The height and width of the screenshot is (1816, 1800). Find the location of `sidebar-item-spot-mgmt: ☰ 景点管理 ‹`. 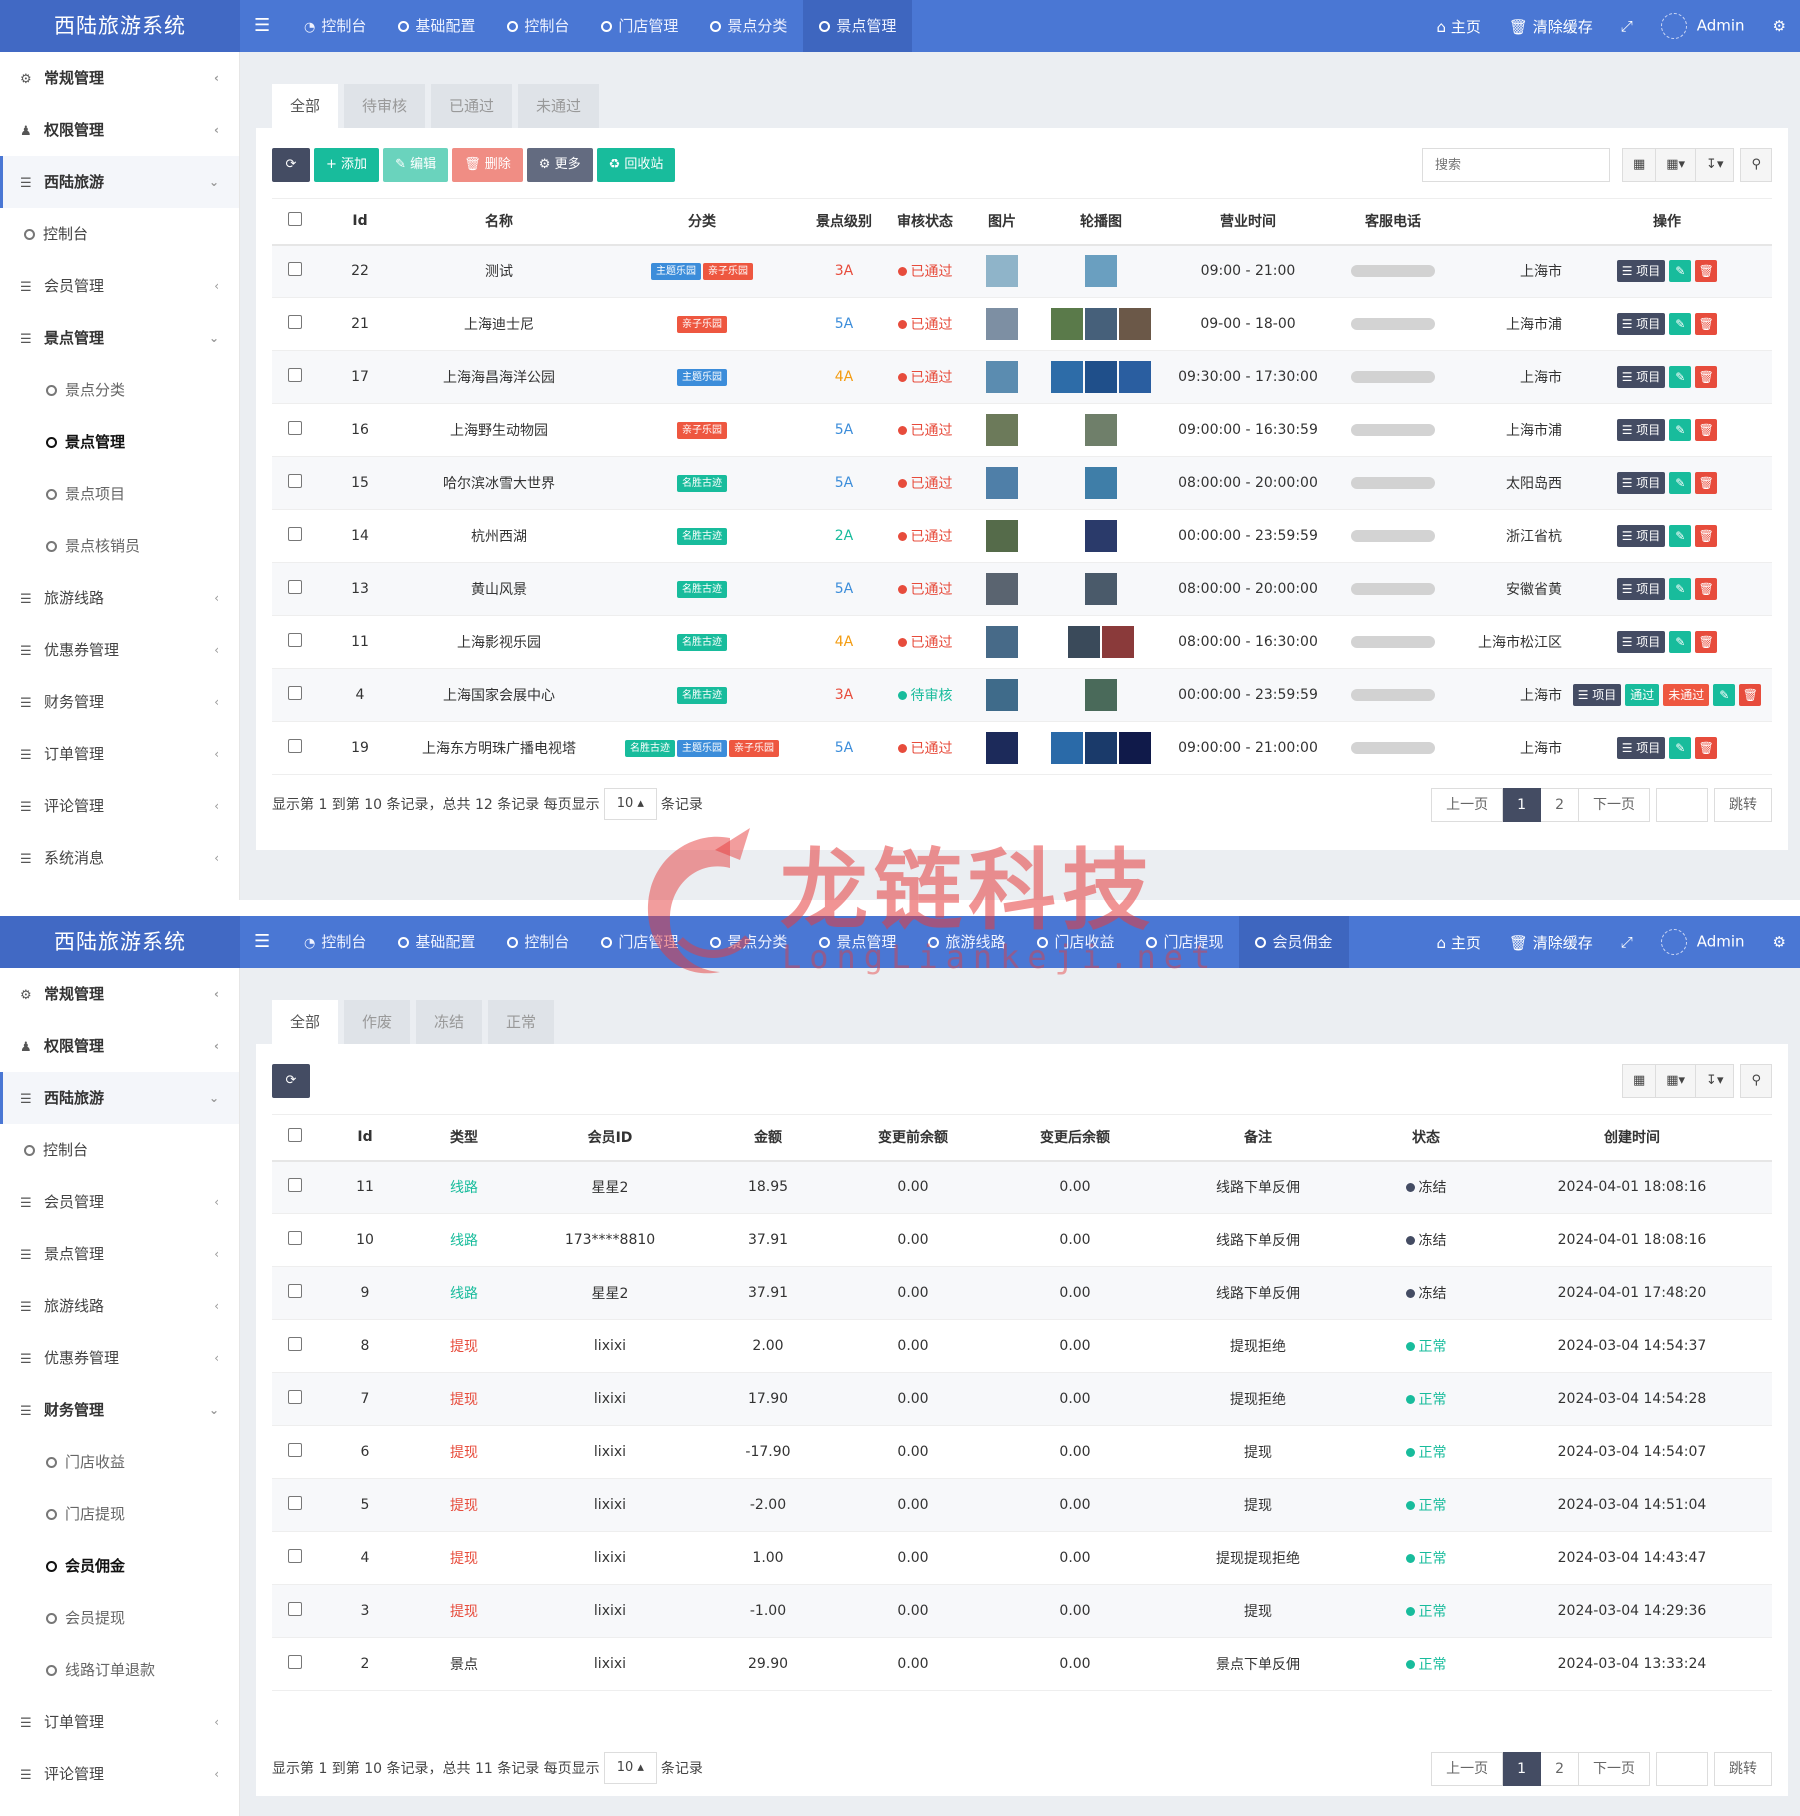

sidebar-item-spot-mgmt: ☰ 景点管理 ‹ is located at coordinates (119, 1254).